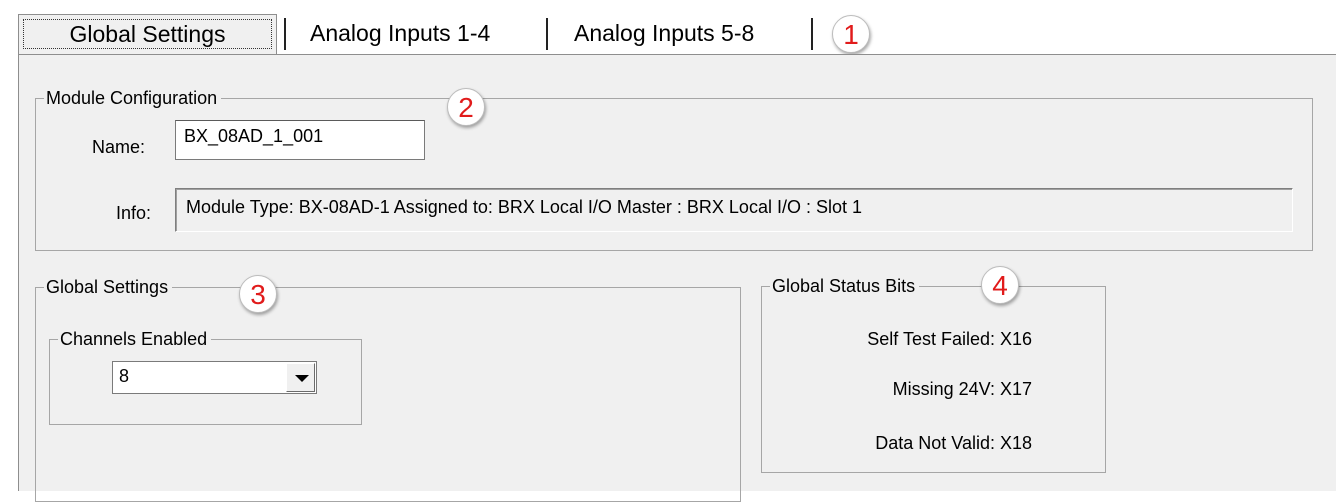 The width and height of the screenshot is (1336, 502). I want to click on data-not-valid-label: Data Not Valid:, so click(935, 443).